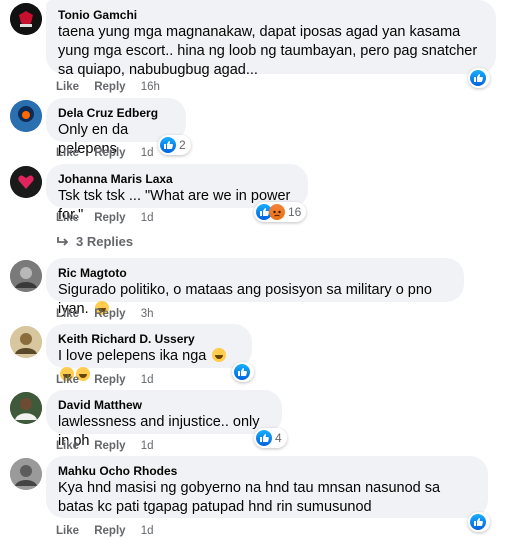  What do you see at coordinates (149, 339) in the screenshot?
I see `comment-author: Keith Richard D. Ussery` at bounding box center [149, 339].